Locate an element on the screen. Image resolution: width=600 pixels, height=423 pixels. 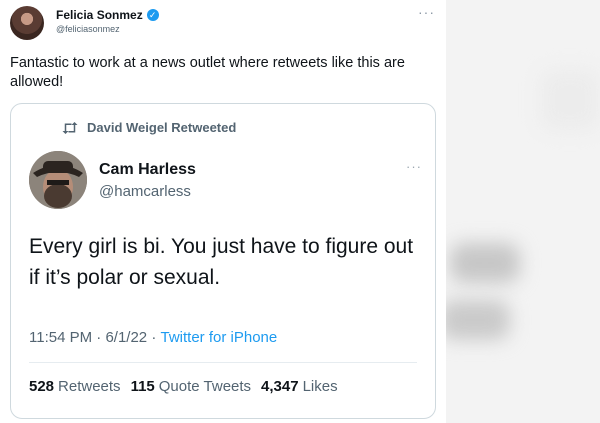
author-name: Felicia Sonmez is located at coordinates (99, 15).